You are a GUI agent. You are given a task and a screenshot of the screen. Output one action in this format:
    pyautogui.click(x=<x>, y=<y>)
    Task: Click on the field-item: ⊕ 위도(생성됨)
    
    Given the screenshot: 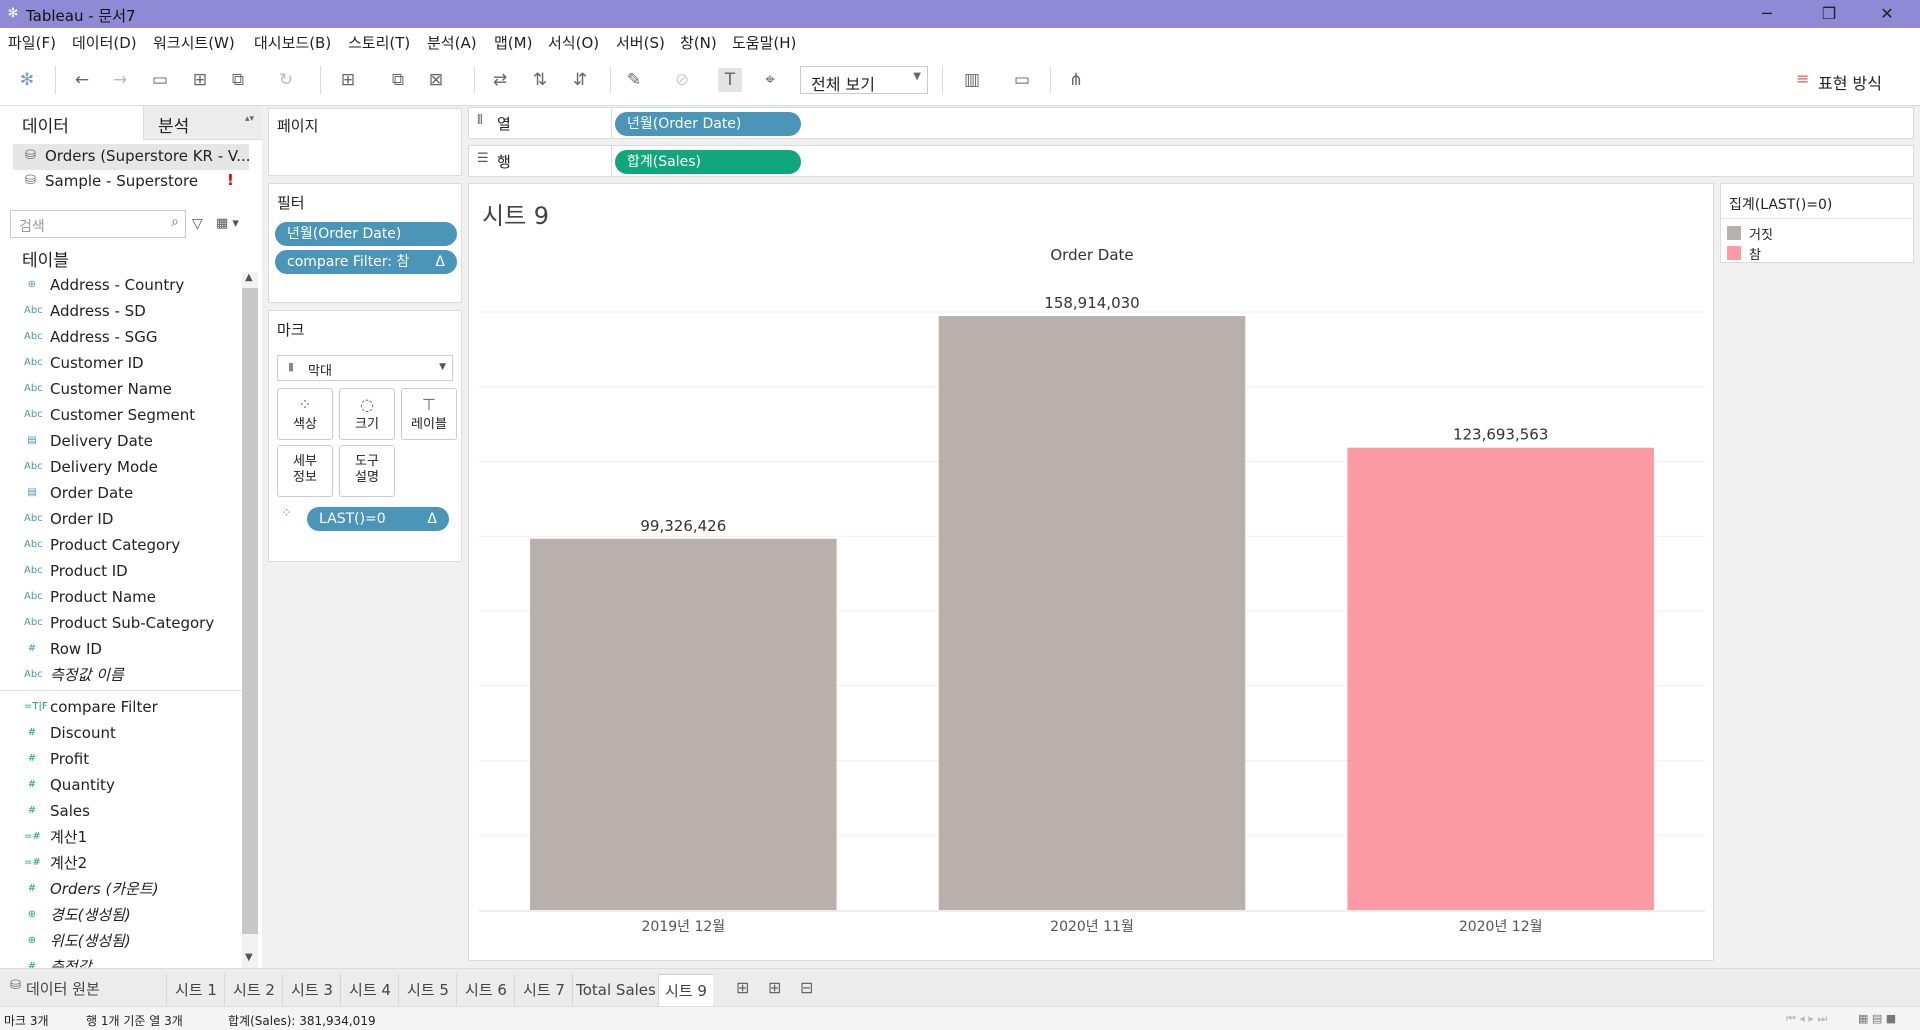 What is the action you would take?
    pyautogui.click(x=120, y=941)
    